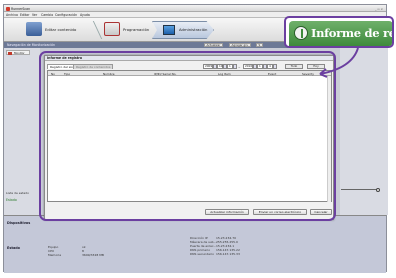 This screenshot has height=278, width=396. Describe the element at coordinates (66, 15) in the screenshot. I see `menu-configuracion: Configuración` at that location.